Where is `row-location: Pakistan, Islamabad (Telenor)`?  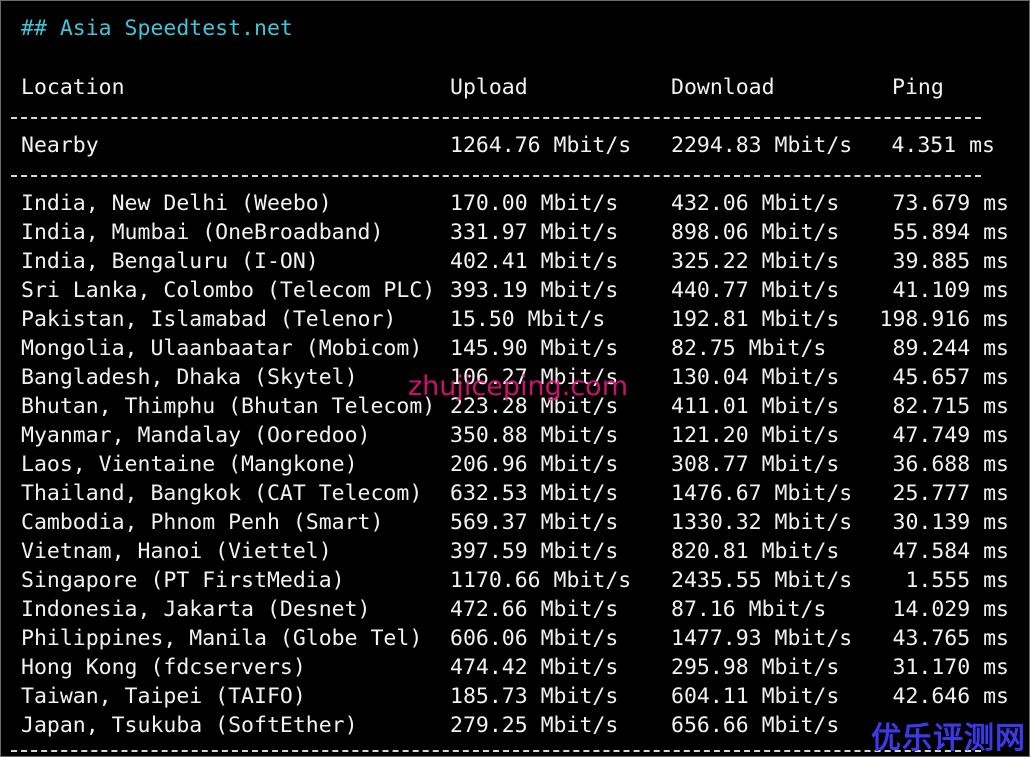 row-location: Pakistan, Islamabad (Telenor) is located at coordinates (209, 319).